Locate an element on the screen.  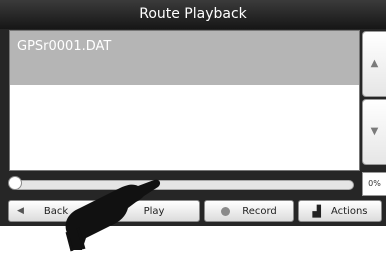
progress-percent: 0% is located at coordinates (374, 184).